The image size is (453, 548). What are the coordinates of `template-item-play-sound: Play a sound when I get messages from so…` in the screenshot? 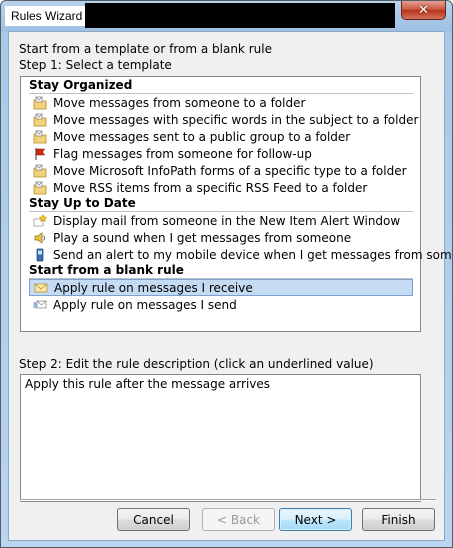 It's located at (221, 237).